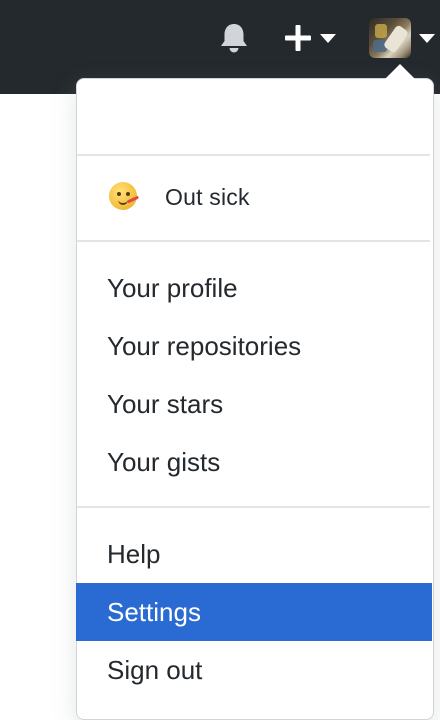 The height and width of the screenshot is (720, 440). What do you see at coordinates (298, 38) in the screenshot?
I see `plus-icon` at bounding box center [298, 38].